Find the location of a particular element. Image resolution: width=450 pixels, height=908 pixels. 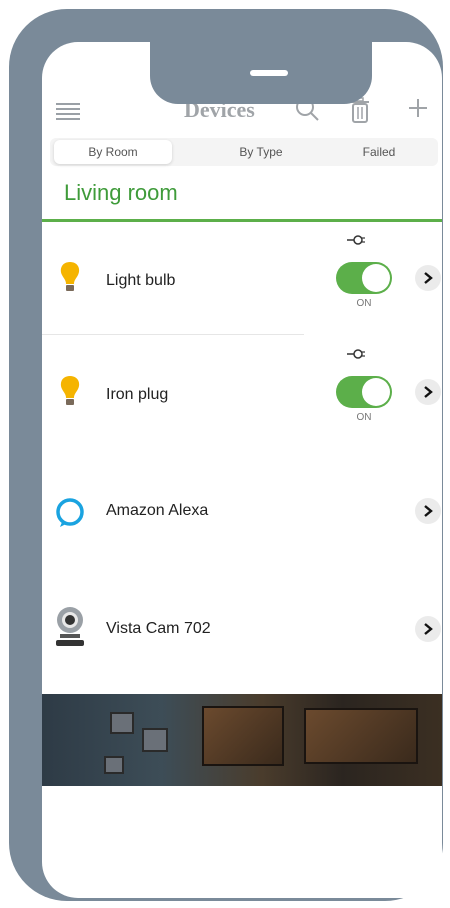

device-name: Iron plug is located at coordinates (137, 394).